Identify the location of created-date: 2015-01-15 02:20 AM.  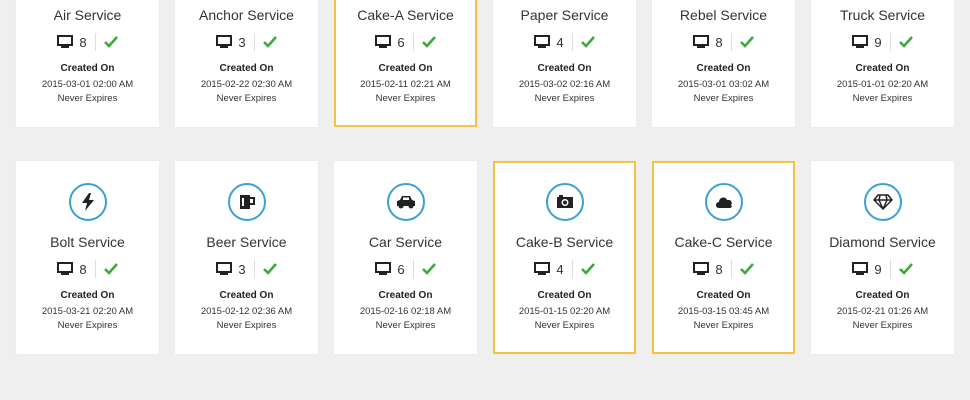
(564, 311).